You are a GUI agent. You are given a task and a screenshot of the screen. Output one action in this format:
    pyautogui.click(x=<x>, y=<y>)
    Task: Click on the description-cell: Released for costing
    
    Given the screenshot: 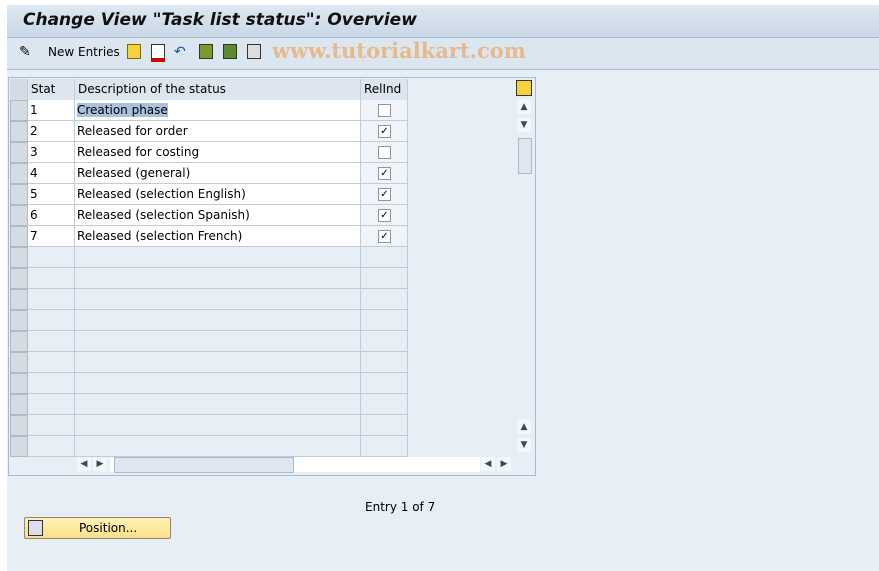 What is the action you would take?
    pyautogui.click(x=218, y=152)
    